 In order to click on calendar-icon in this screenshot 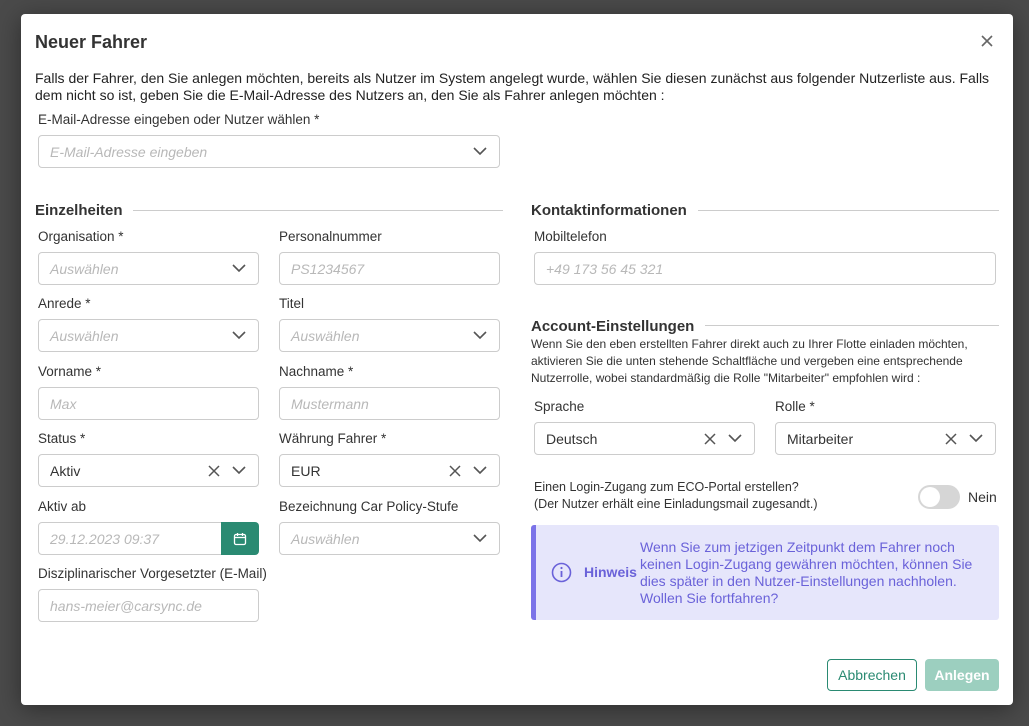, I will do `click(240, 538)`.